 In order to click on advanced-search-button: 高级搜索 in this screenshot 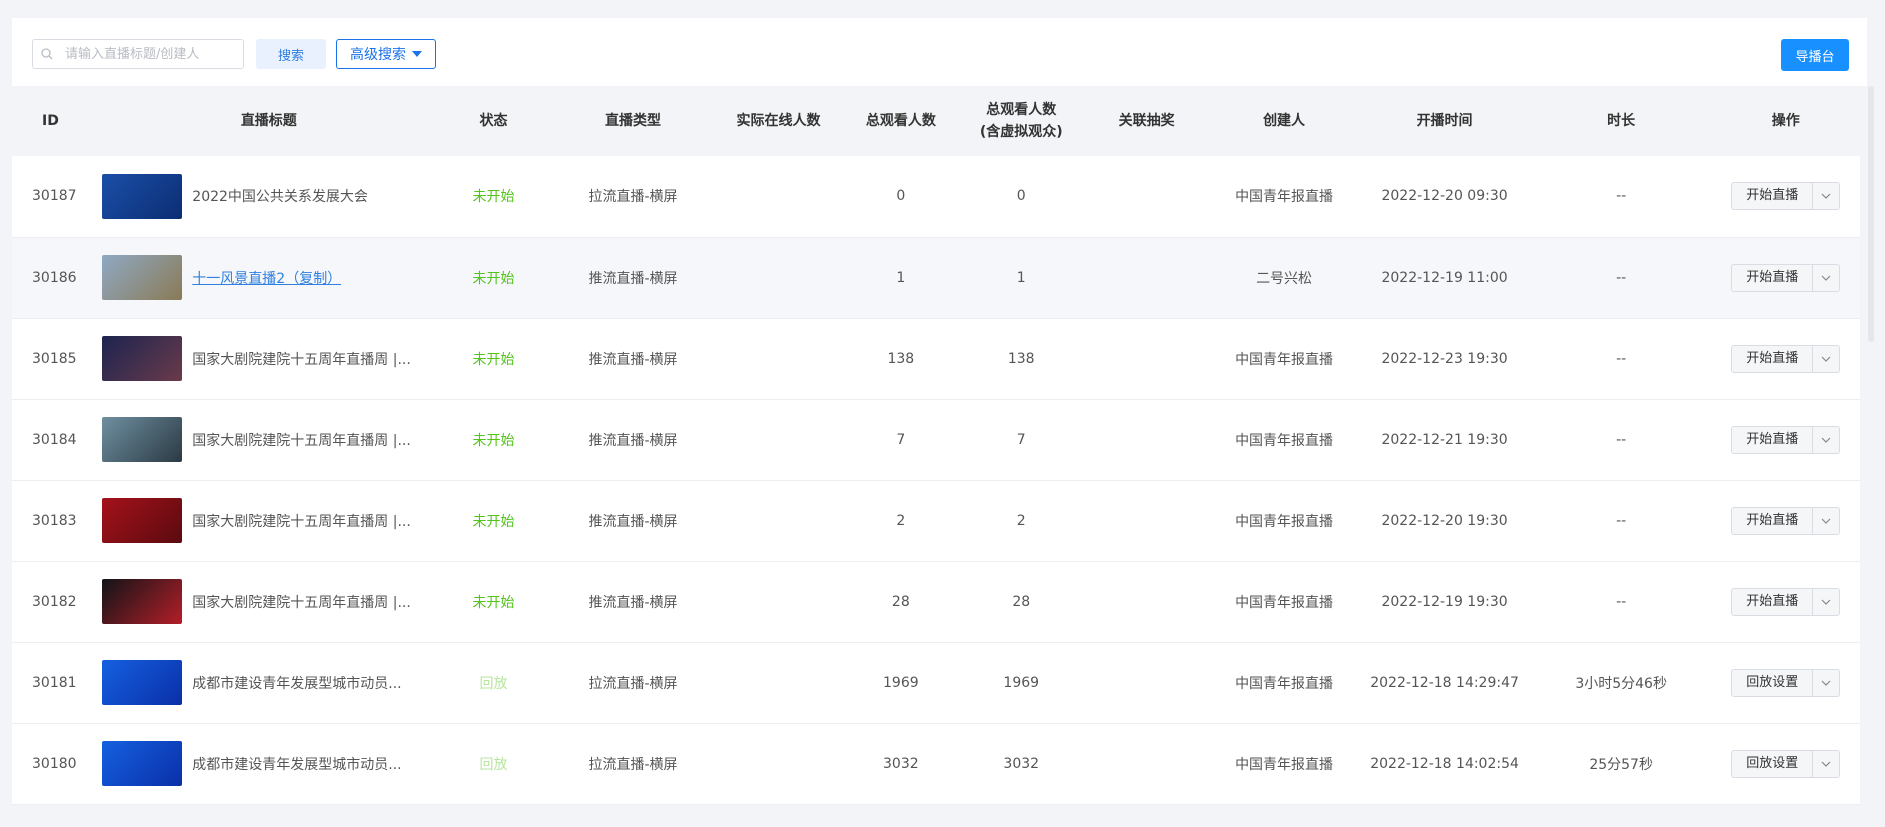, I will do `click(386, 54)`.